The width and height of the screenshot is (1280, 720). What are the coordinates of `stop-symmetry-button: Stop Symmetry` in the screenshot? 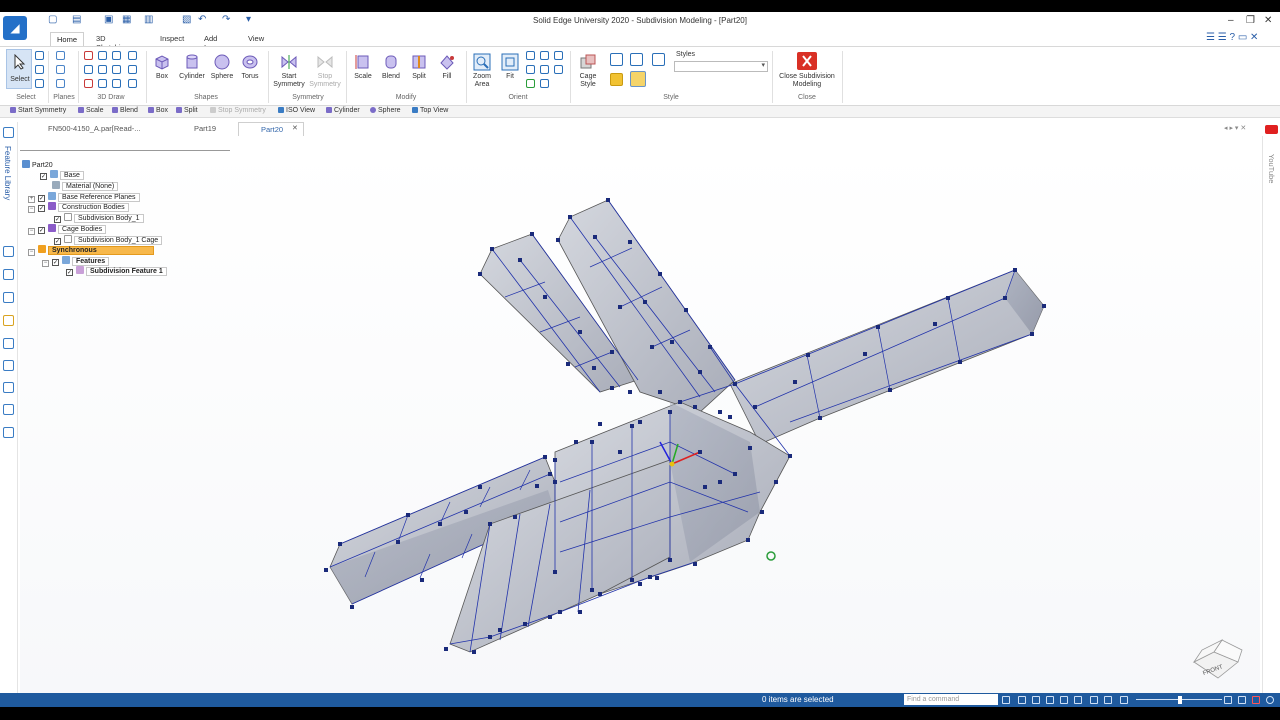 It's located at (325, 71).